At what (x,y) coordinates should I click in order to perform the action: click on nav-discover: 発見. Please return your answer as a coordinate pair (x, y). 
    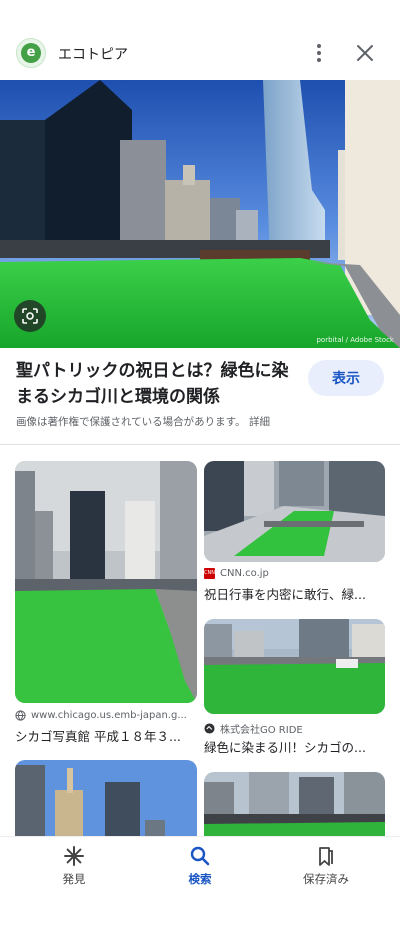
    Looking at the image, I should click on (74, 866).